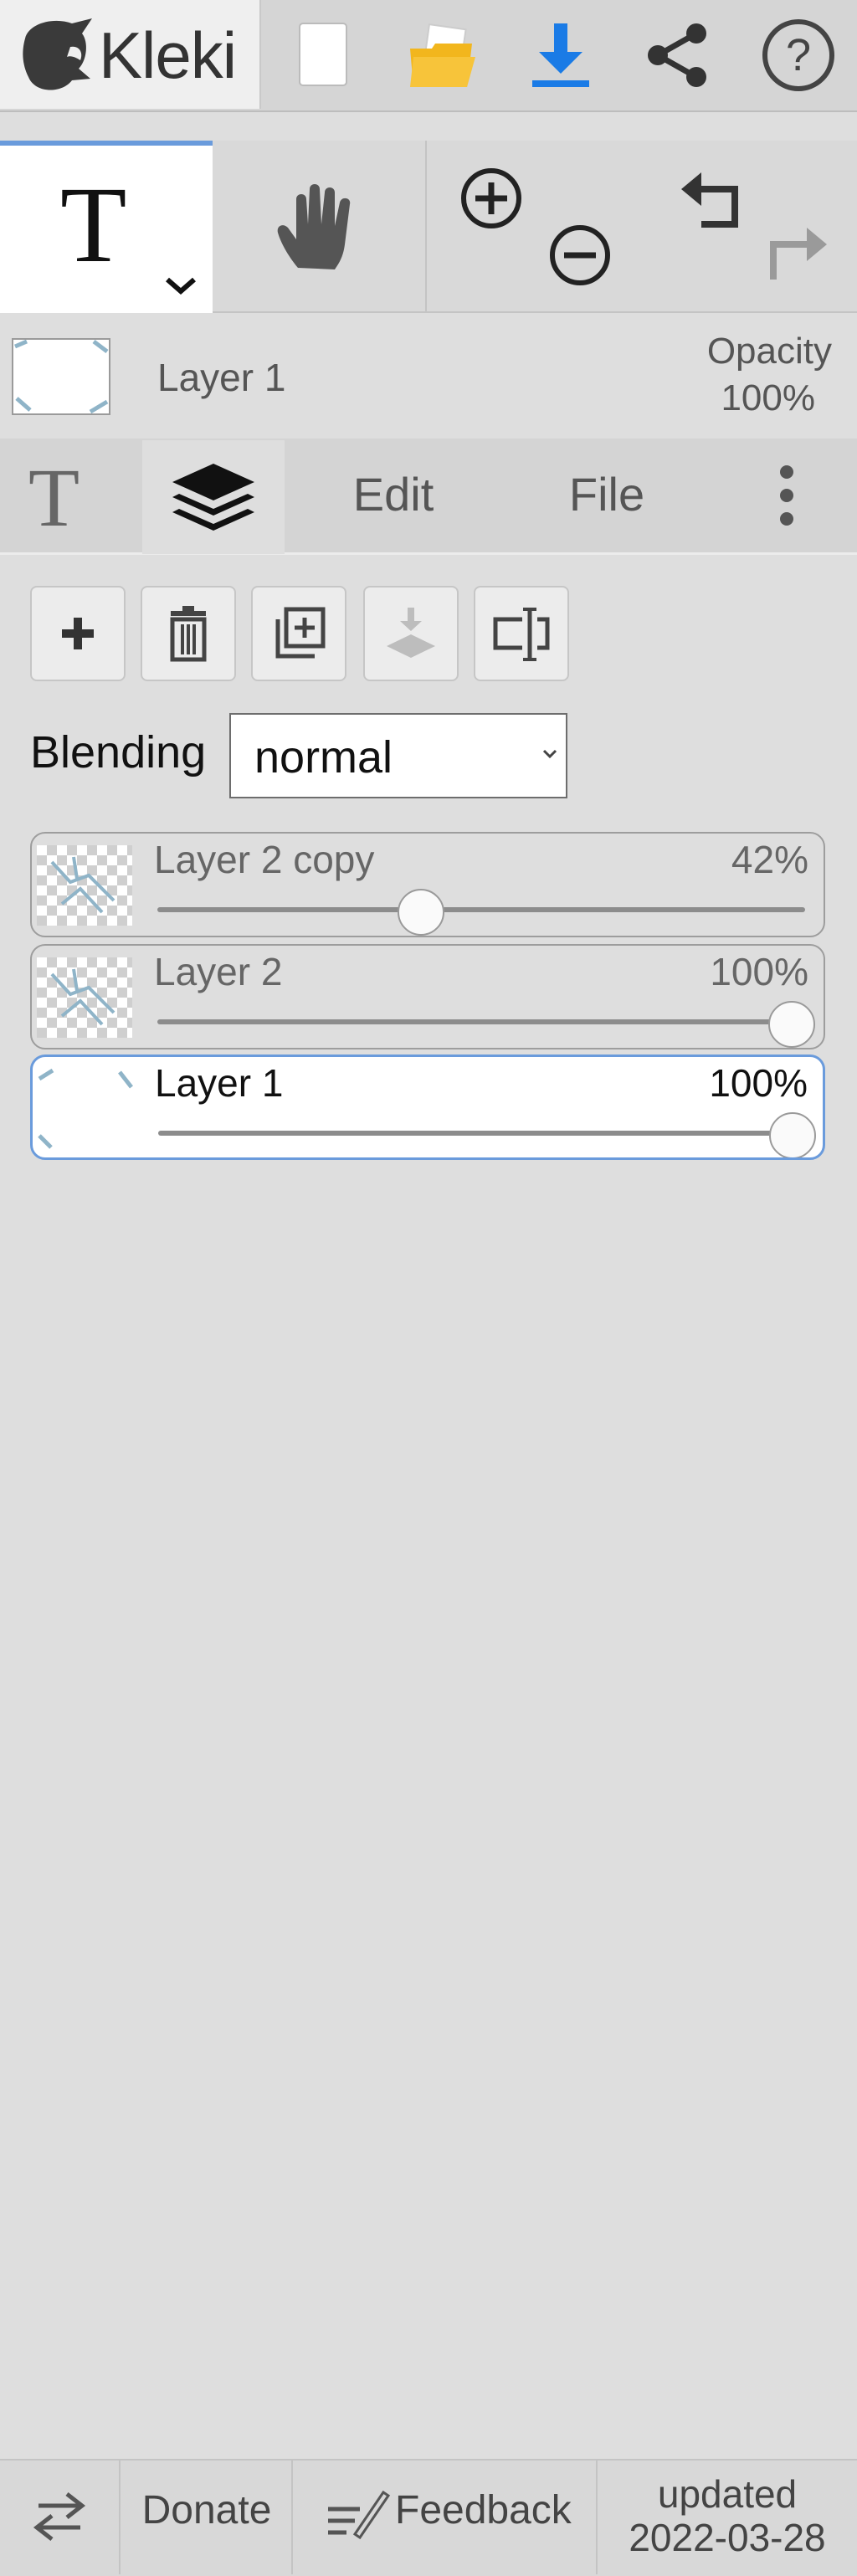 Image resolution: width=857 pixels, height=2576 pixels. What do you see at coordinates (561, 55) in the screenshot?
I see `download-icon` at bounding box center [561, 55].